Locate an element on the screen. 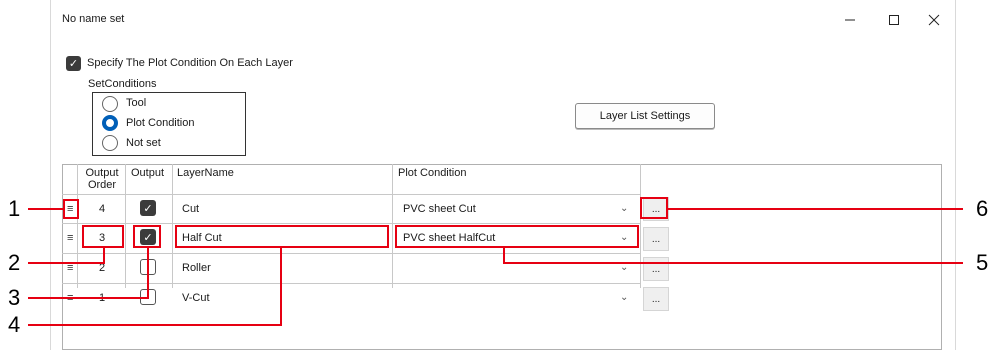 Image resolution: width=1006 pixels, height=350 pixels. highlight-layer-name is located at coordinates (282, 236).